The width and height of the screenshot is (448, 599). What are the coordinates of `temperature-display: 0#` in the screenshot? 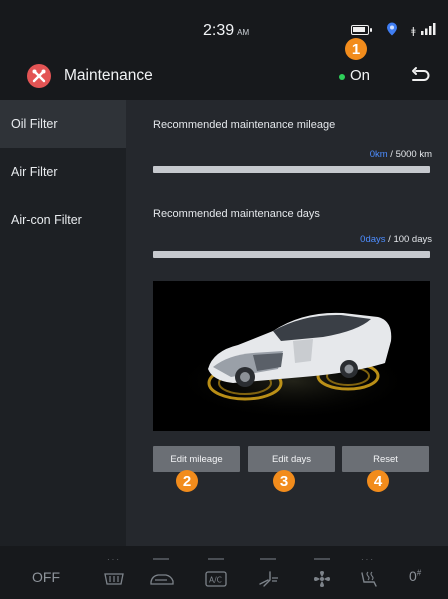 It's located at (415, 576).